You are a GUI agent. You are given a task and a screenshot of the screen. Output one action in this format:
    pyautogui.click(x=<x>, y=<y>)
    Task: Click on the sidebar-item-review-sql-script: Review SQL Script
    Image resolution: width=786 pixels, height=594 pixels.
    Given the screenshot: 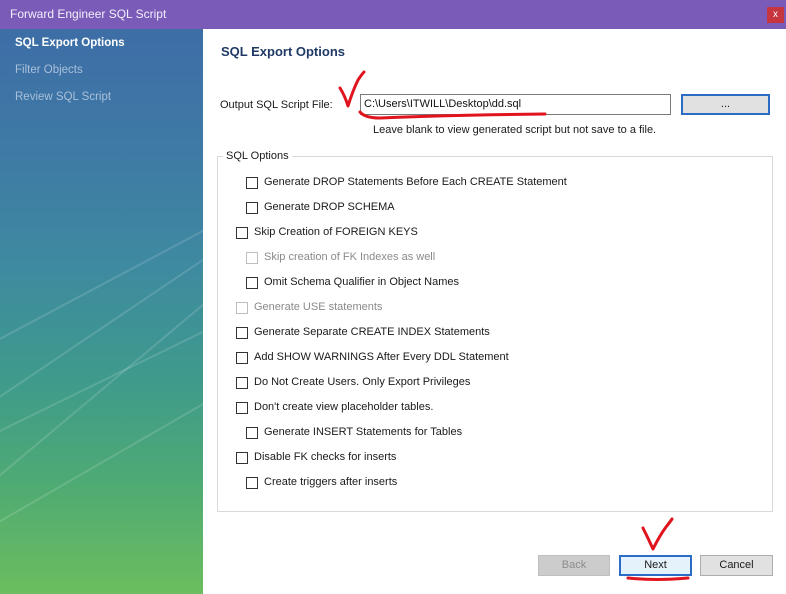 What is the action you would take?
    pyautogui.click(x=63, y=97)
    